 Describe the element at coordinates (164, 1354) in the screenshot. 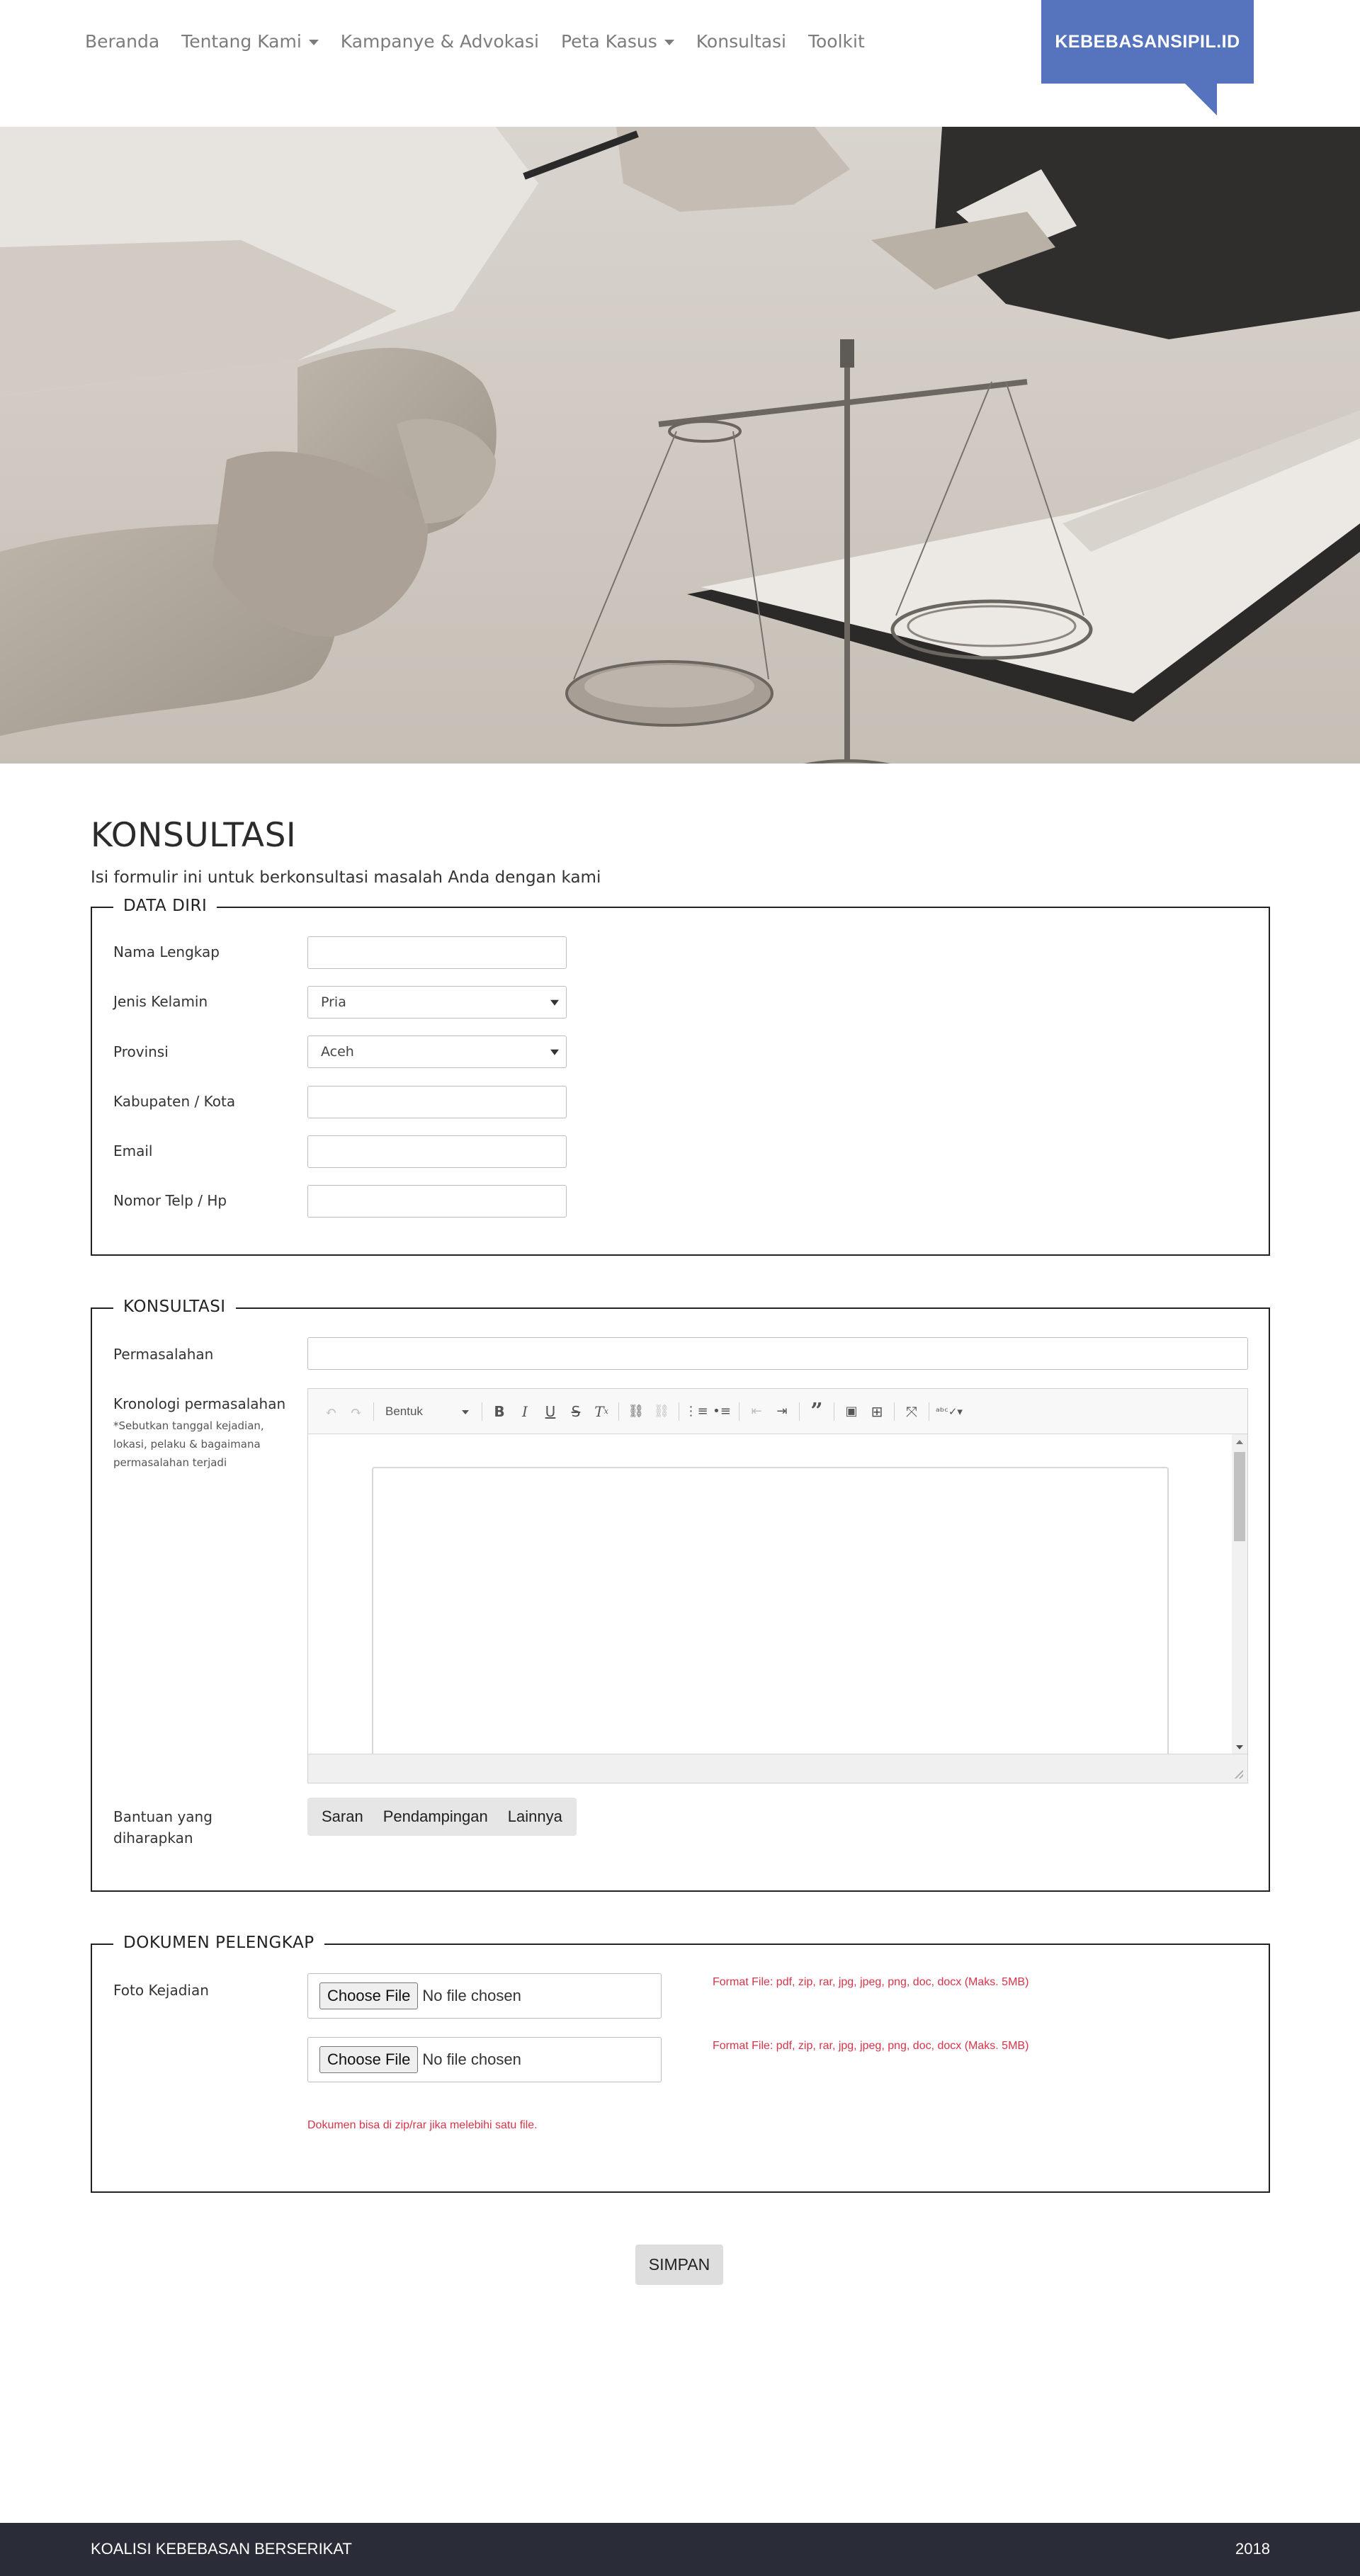

I see `label-permasalahan: Permasalahan` at that location.